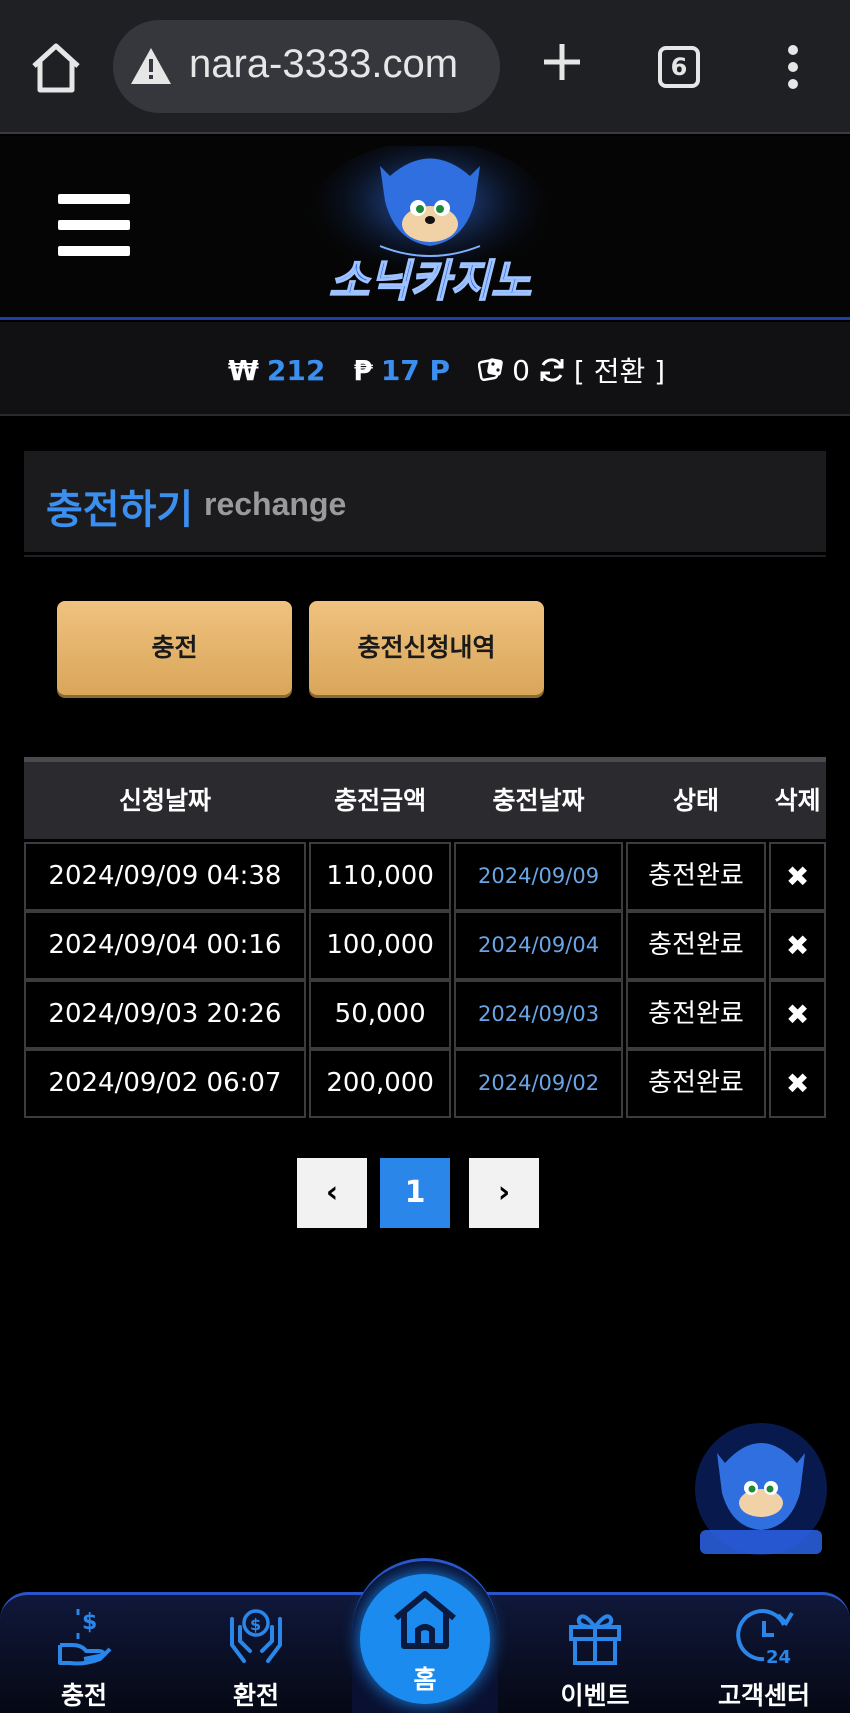 The height and width of the screenshot is (1713, 850). I want to click on cell-charge-date: 2024/09/04, so click(538, 945).